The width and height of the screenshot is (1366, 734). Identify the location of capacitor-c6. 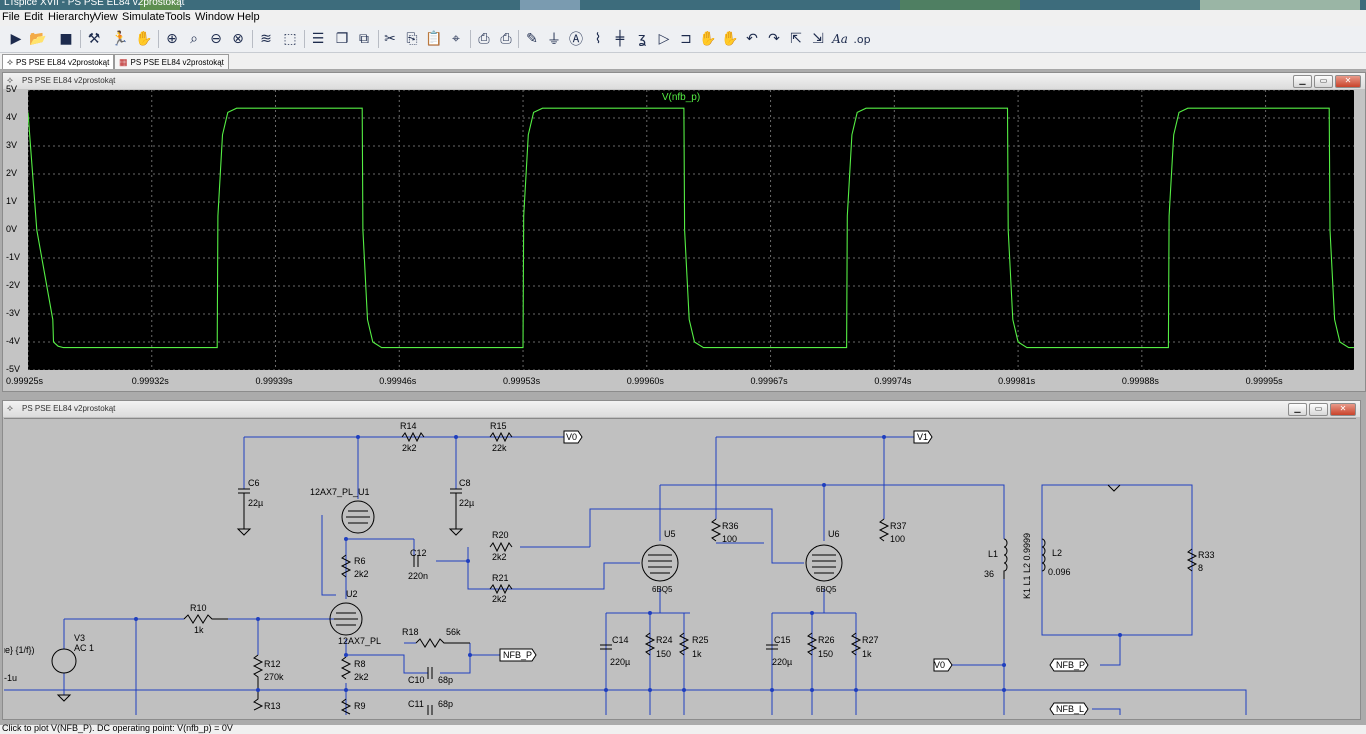
(244, 512).